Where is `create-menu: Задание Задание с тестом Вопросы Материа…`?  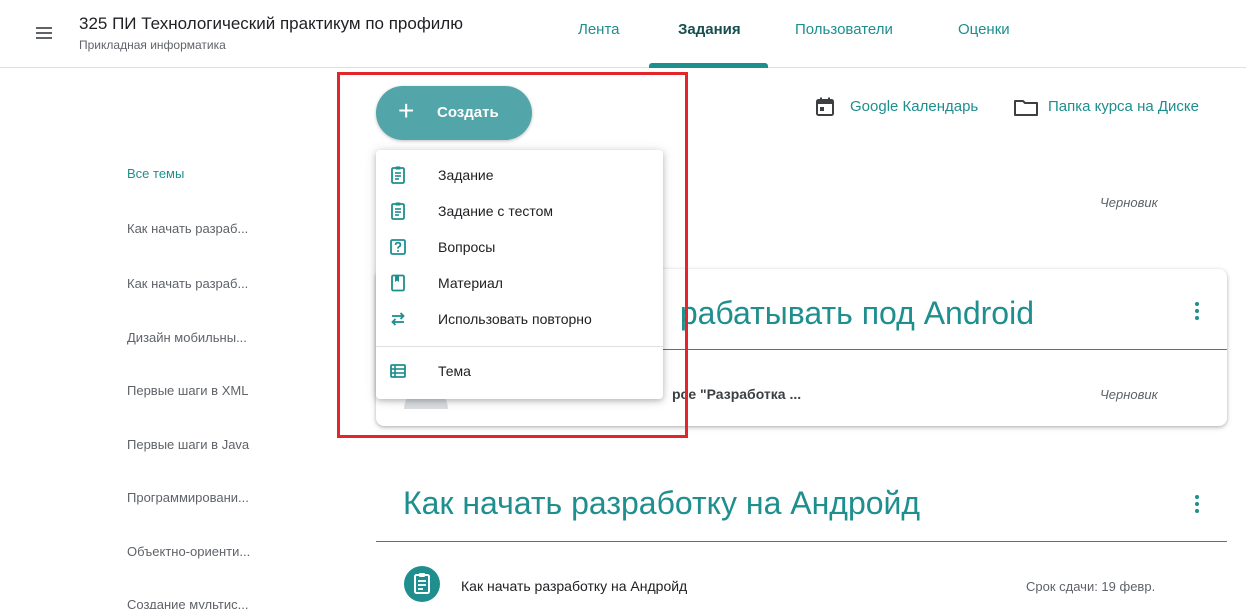 create-menu: Задание Задание с тестом Вопросы Материа… is located at coordinates (519, 274).